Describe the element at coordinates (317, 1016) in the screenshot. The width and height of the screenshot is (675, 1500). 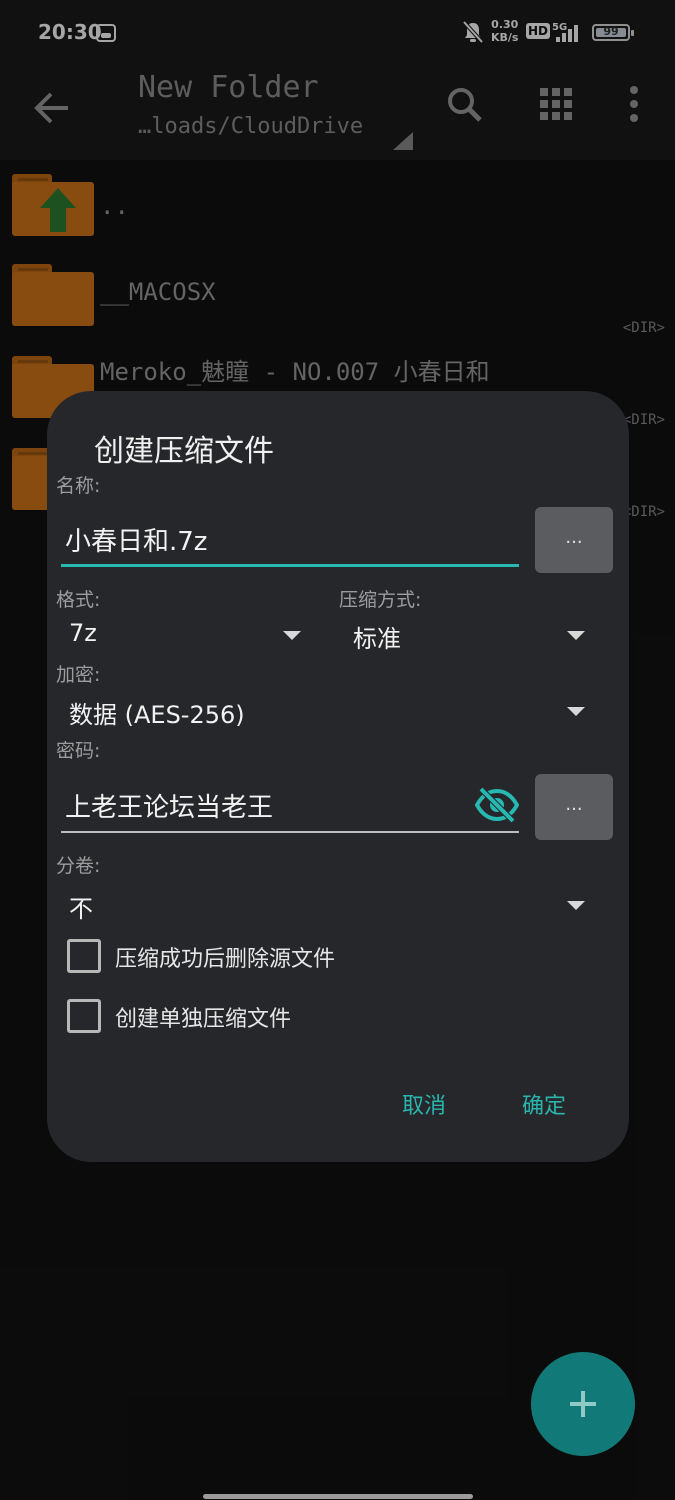
I see `separate-archive-option: 创建单独压缩文件` at that location.